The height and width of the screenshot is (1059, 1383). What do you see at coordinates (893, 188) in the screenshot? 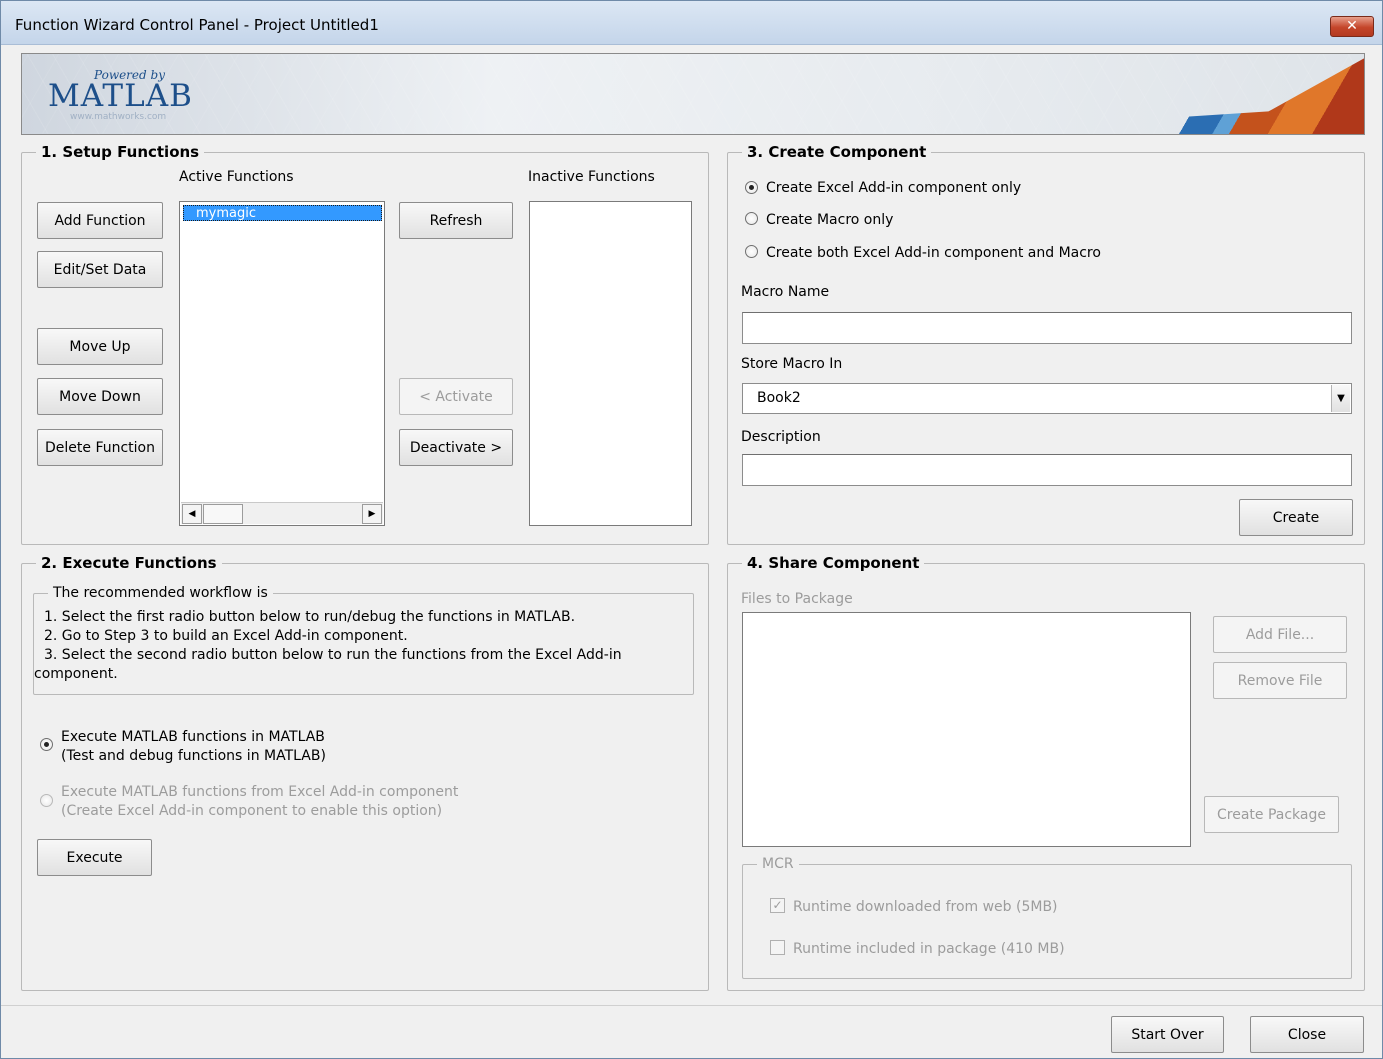
I see `radio-excel-addin-only-label: Create Excel Add-in component only` at bounding box center [893, 188].